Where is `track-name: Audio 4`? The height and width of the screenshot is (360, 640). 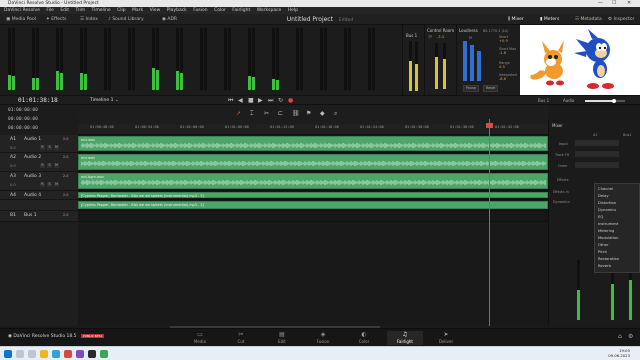 track-name: Audio 4 is located at coordinates (32, 195).